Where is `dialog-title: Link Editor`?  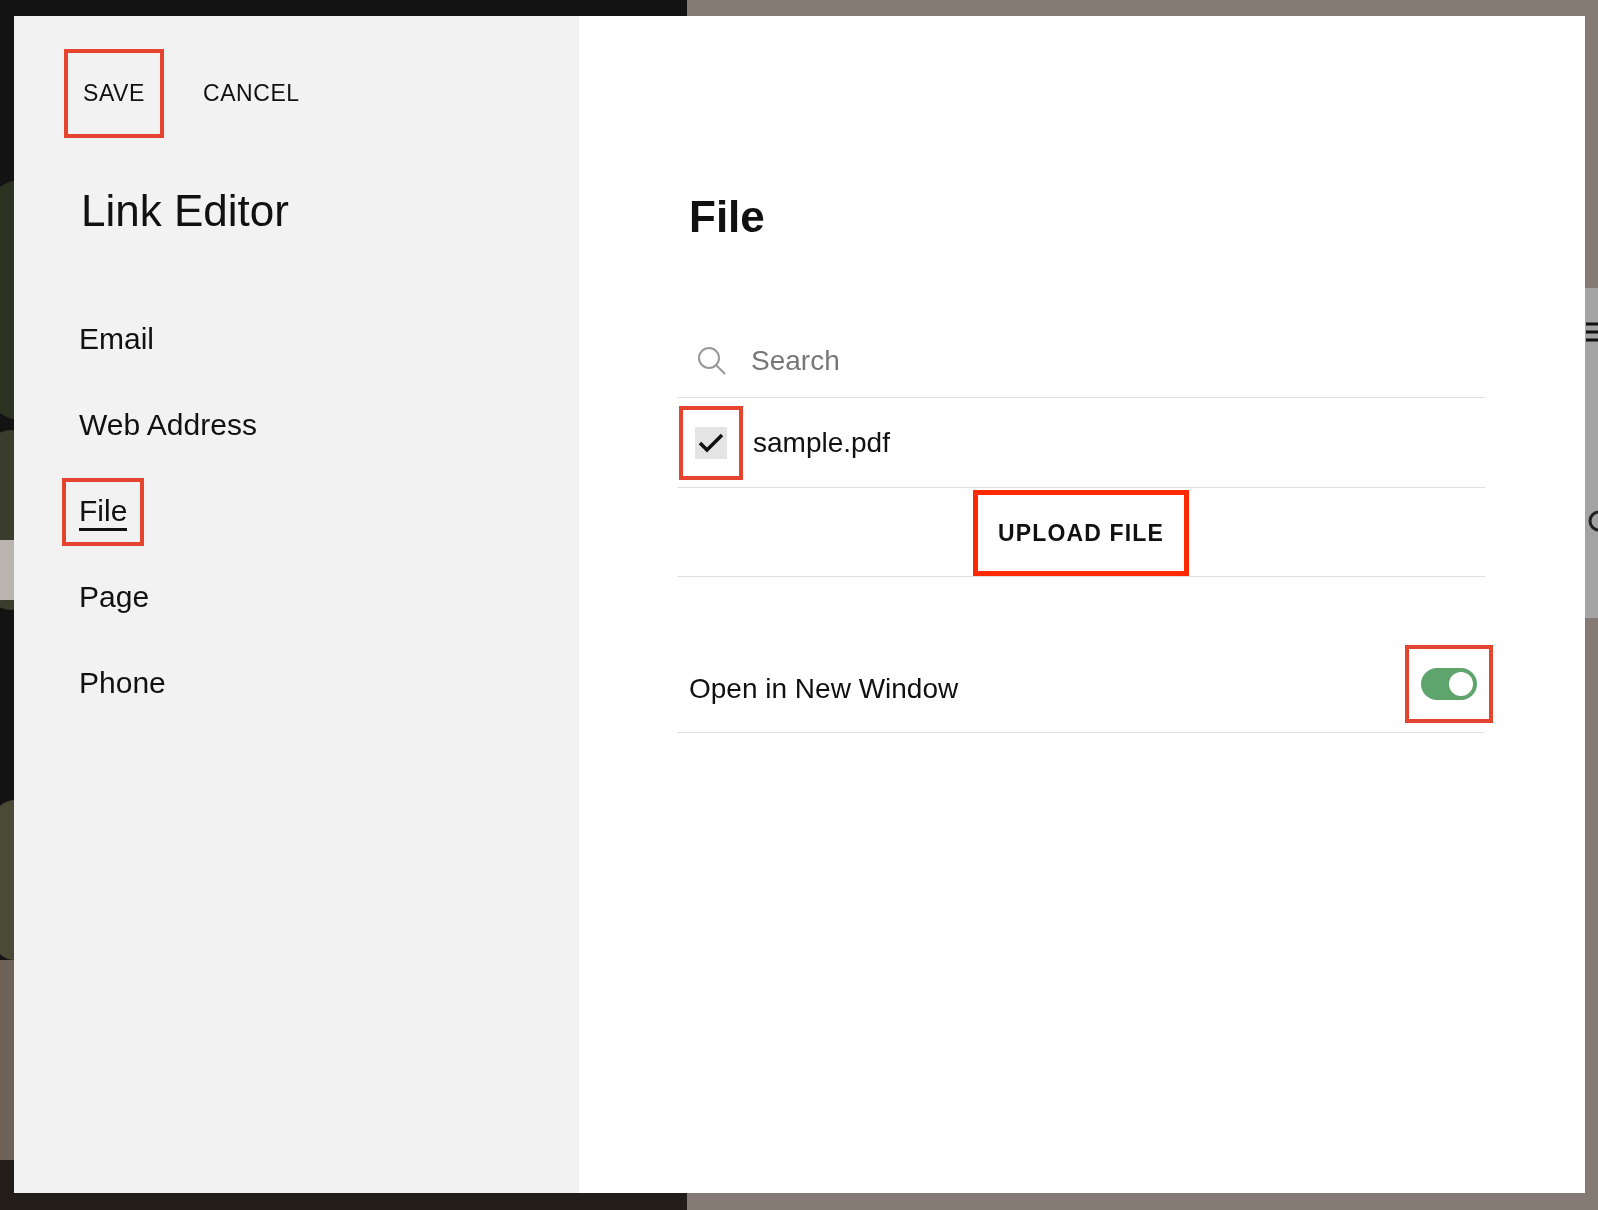 dialog-title: Link Editor is located at coordinates (185, 211).